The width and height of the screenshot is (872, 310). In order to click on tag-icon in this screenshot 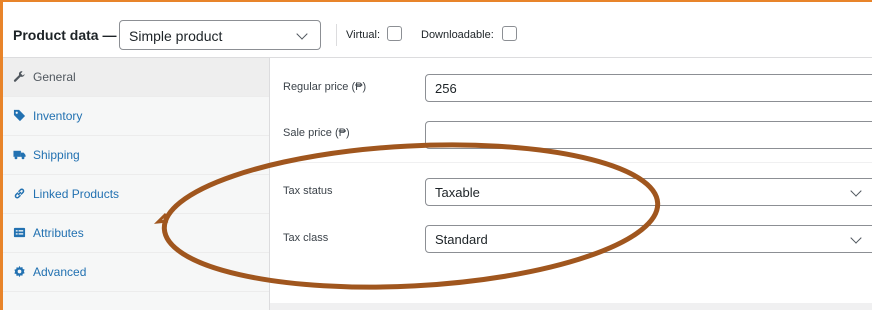, I will do `click(19, 115)`.